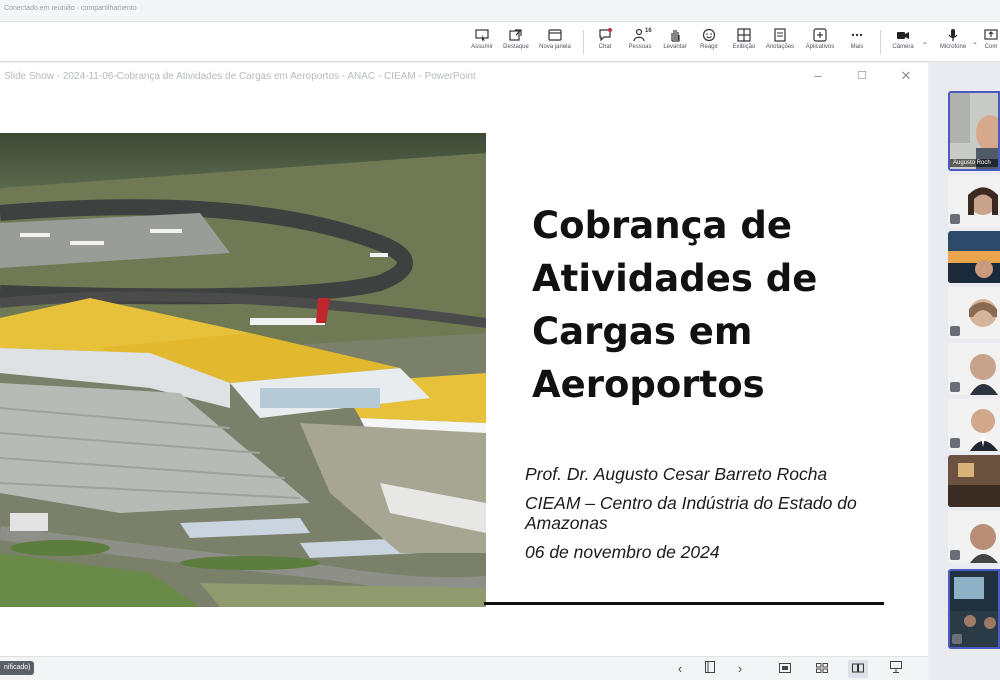  I want to click on reading-view-button, so click(858, 669).